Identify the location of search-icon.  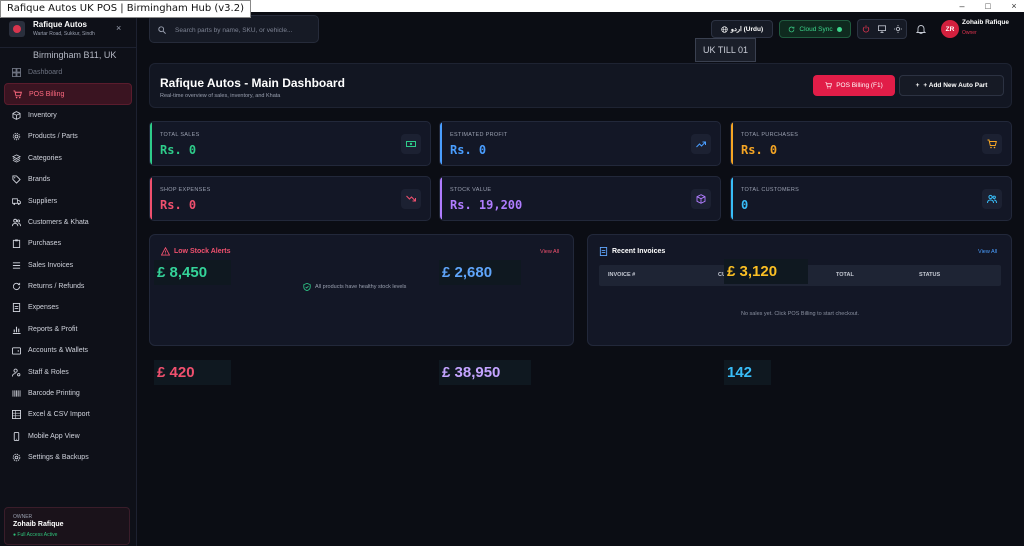
(162, 30).